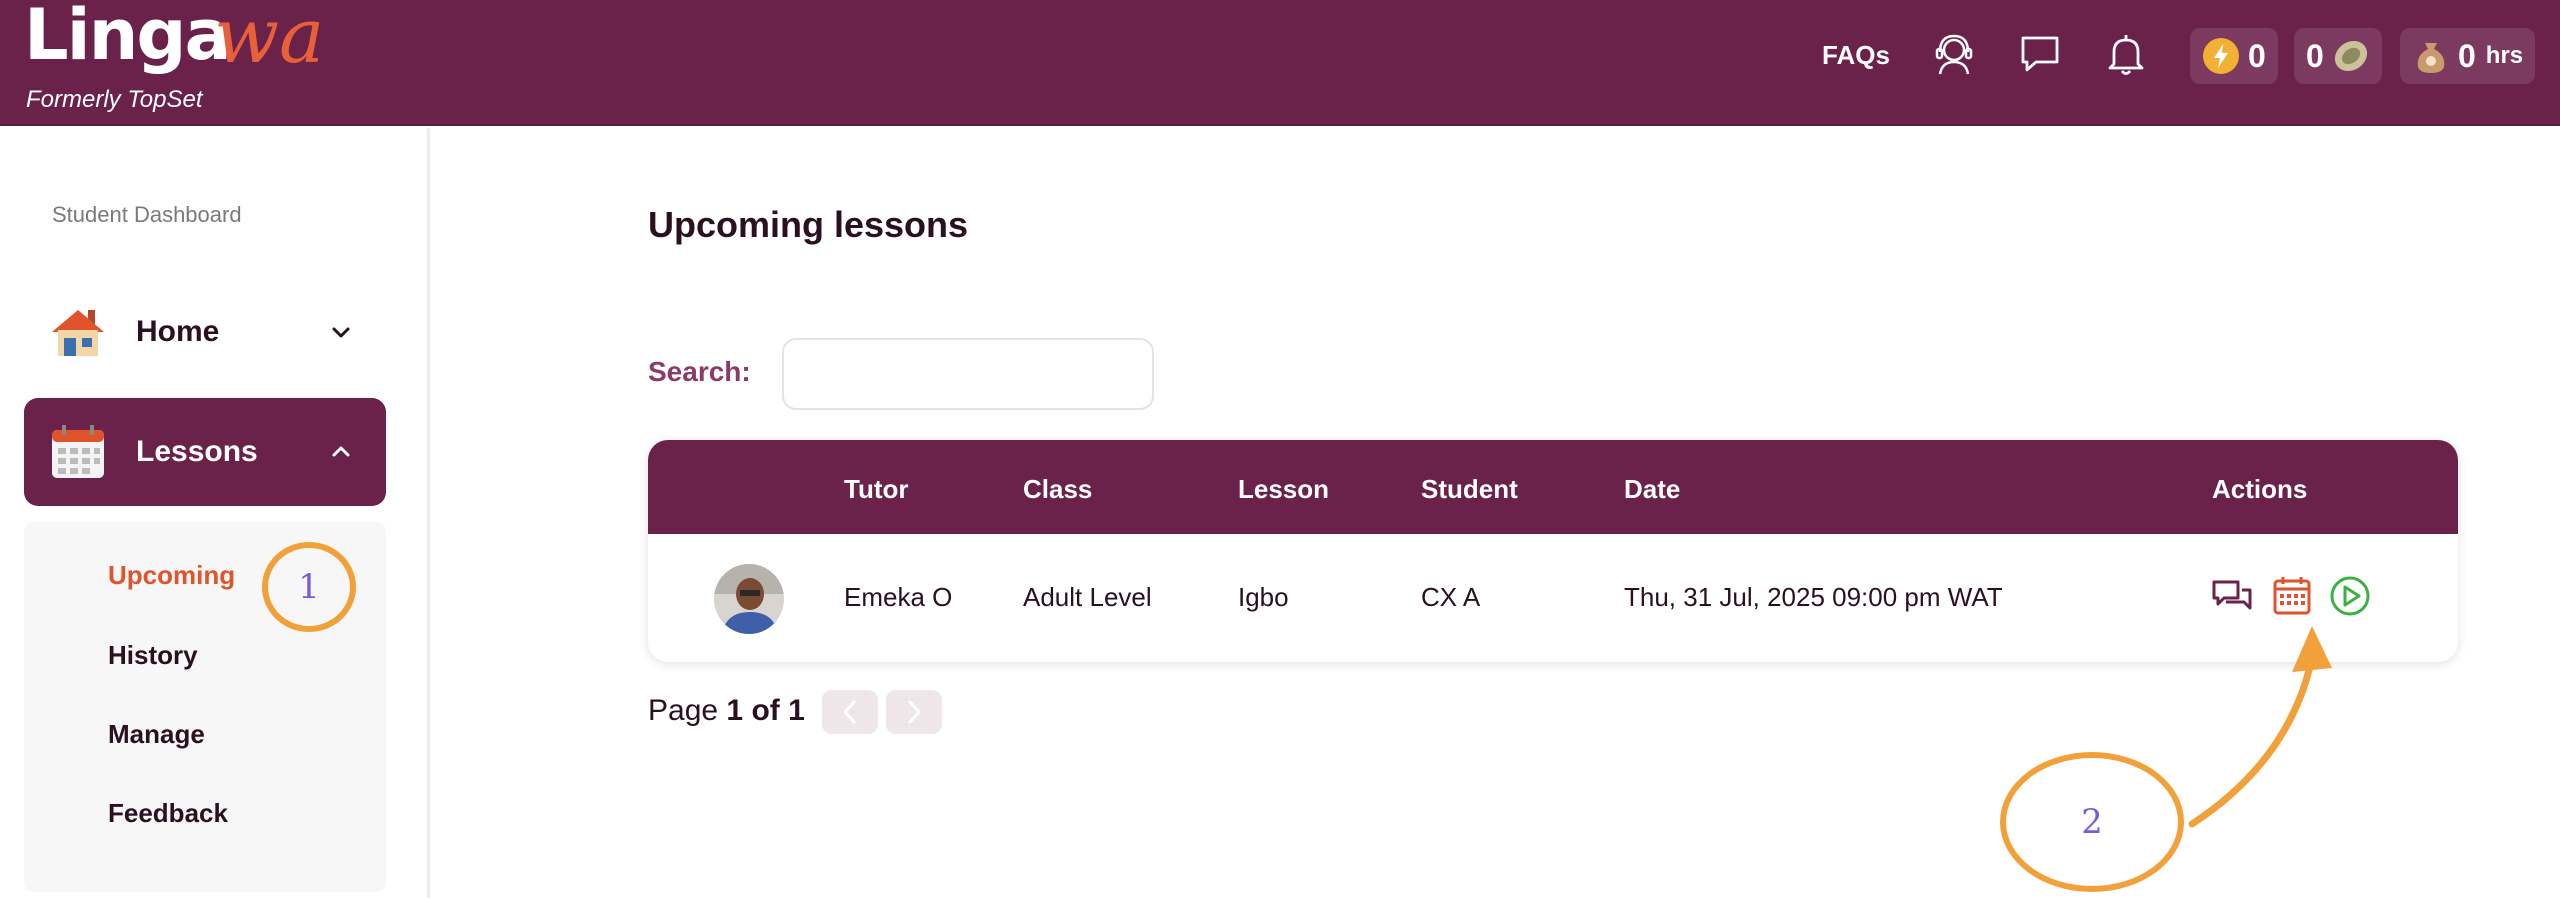  What do you see at coordinates (341, 451) in the screenshot?
I see `chevron-up-icon` at bounding box center [341, 451].